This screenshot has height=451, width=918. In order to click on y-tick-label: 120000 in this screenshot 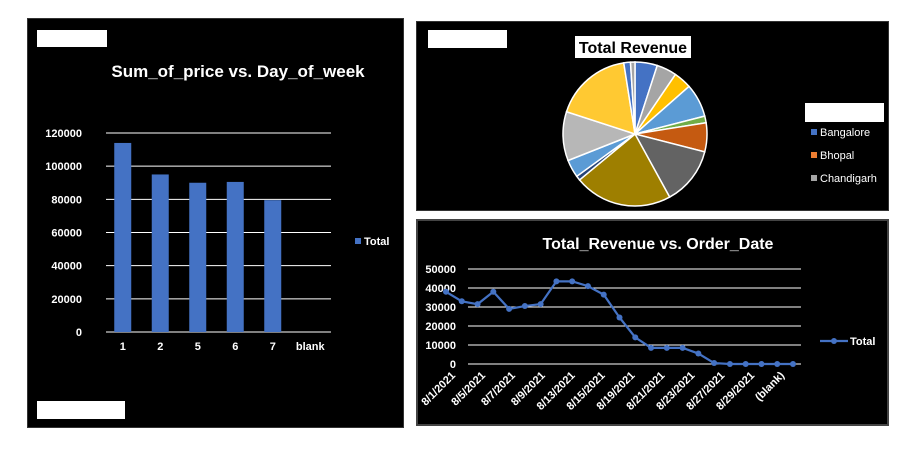, I will do `click(63, 134)`.